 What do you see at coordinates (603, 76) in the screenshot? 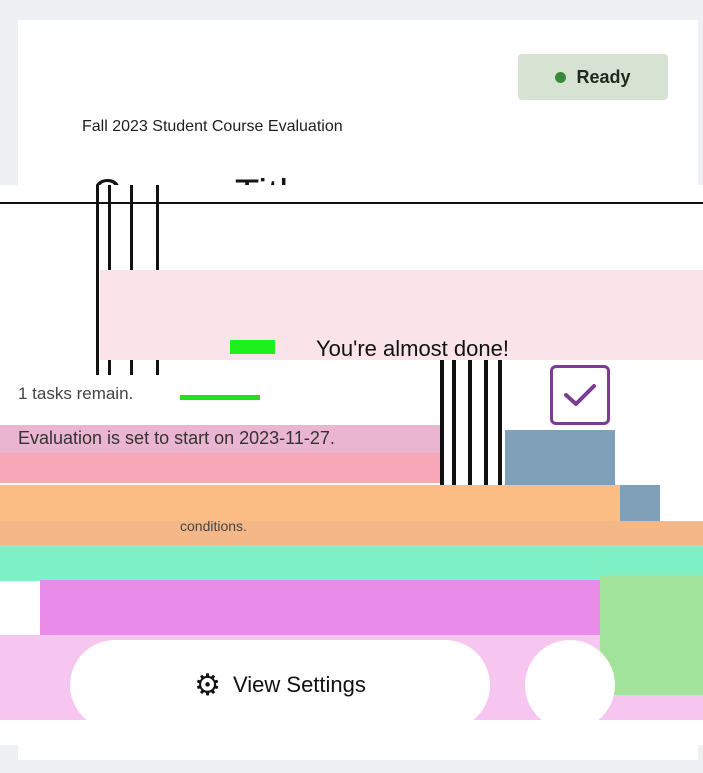
I see `status-label: Ready` at bounding box center [603, 76].